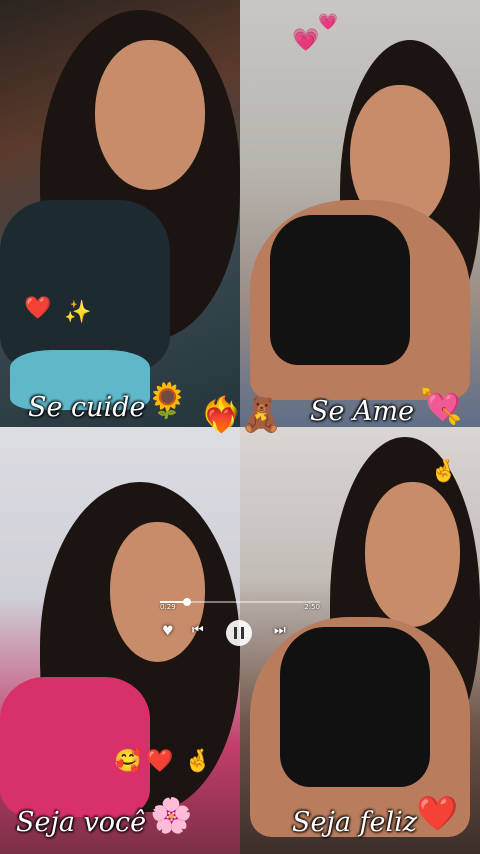 This screenshot has width=480, height=854. I want to click on heart-on-fire-emoji: ❤️‍🔥, so click(221, 415).